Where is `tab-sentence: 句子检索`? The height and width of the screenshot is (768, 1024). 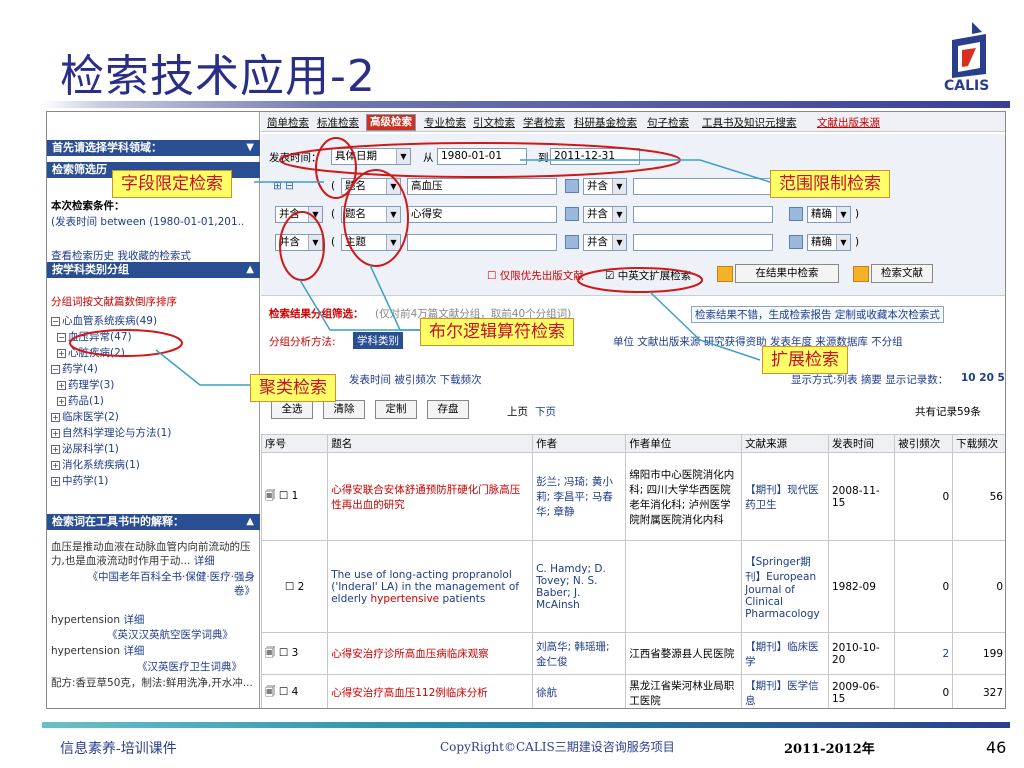
tab-sentence: 句子检索 is located at coordinates (668, 122).